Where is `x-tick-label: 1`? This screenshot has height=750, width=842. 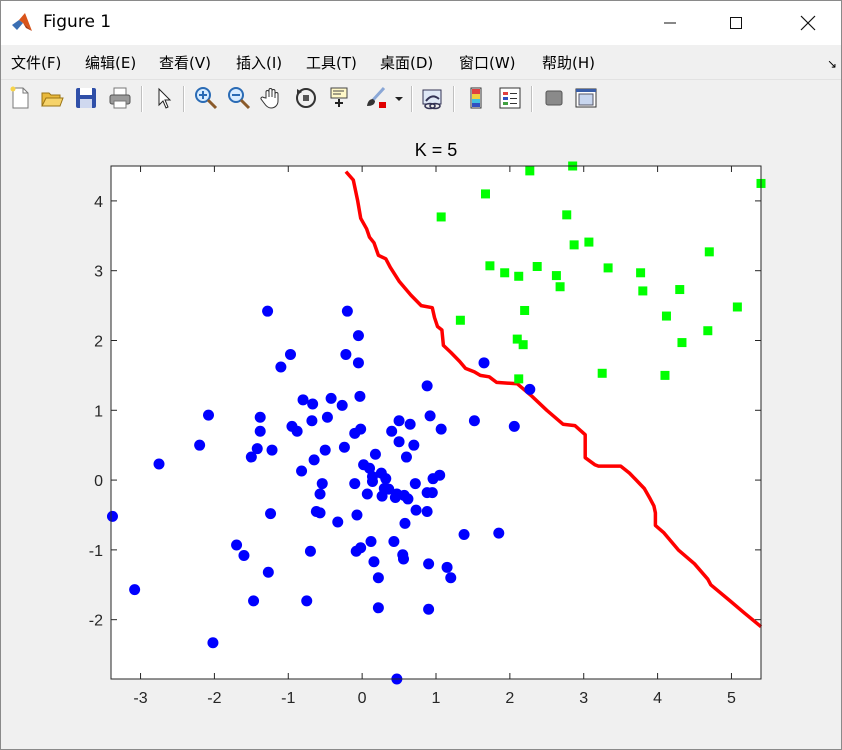 x-tick-label: 1 is located at coordinates (436, 698).